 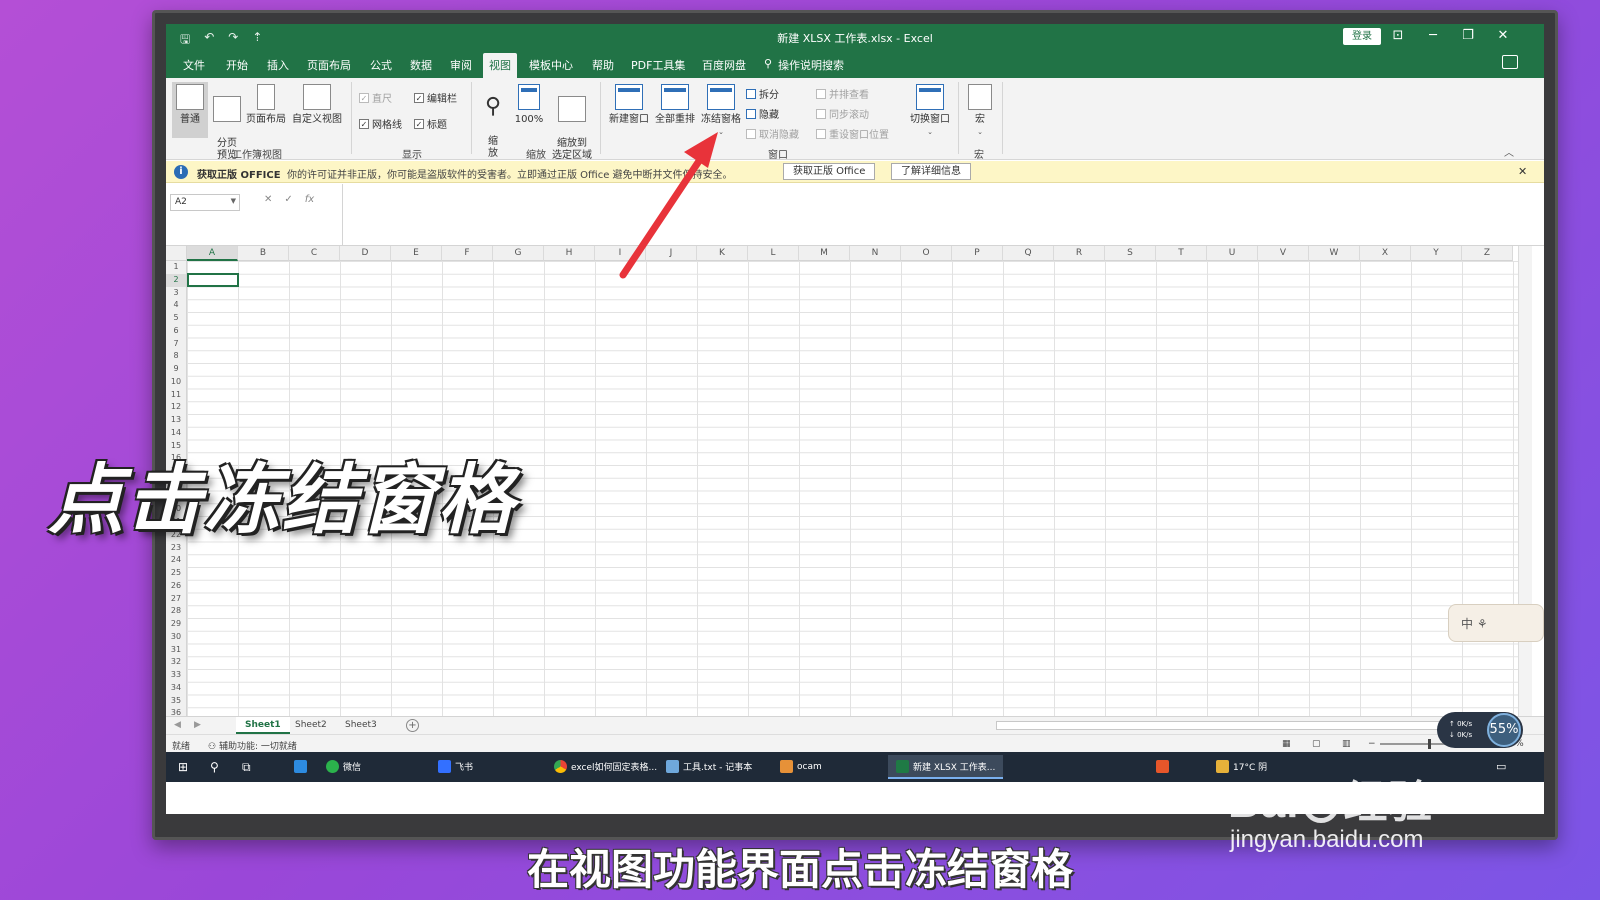 What do you see at coordinates (311, 725) in the screenshot?
I see `sheet-tab-2: Sheet2` at bounding box center [311, 725].